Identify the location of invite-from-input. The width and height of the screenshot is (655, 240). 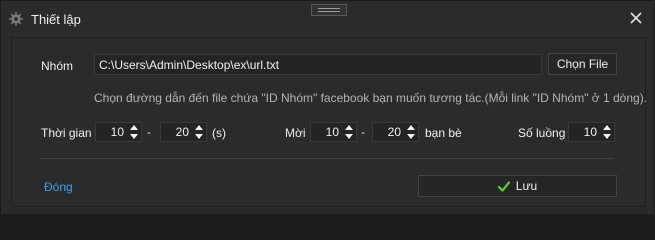
(326, 132).